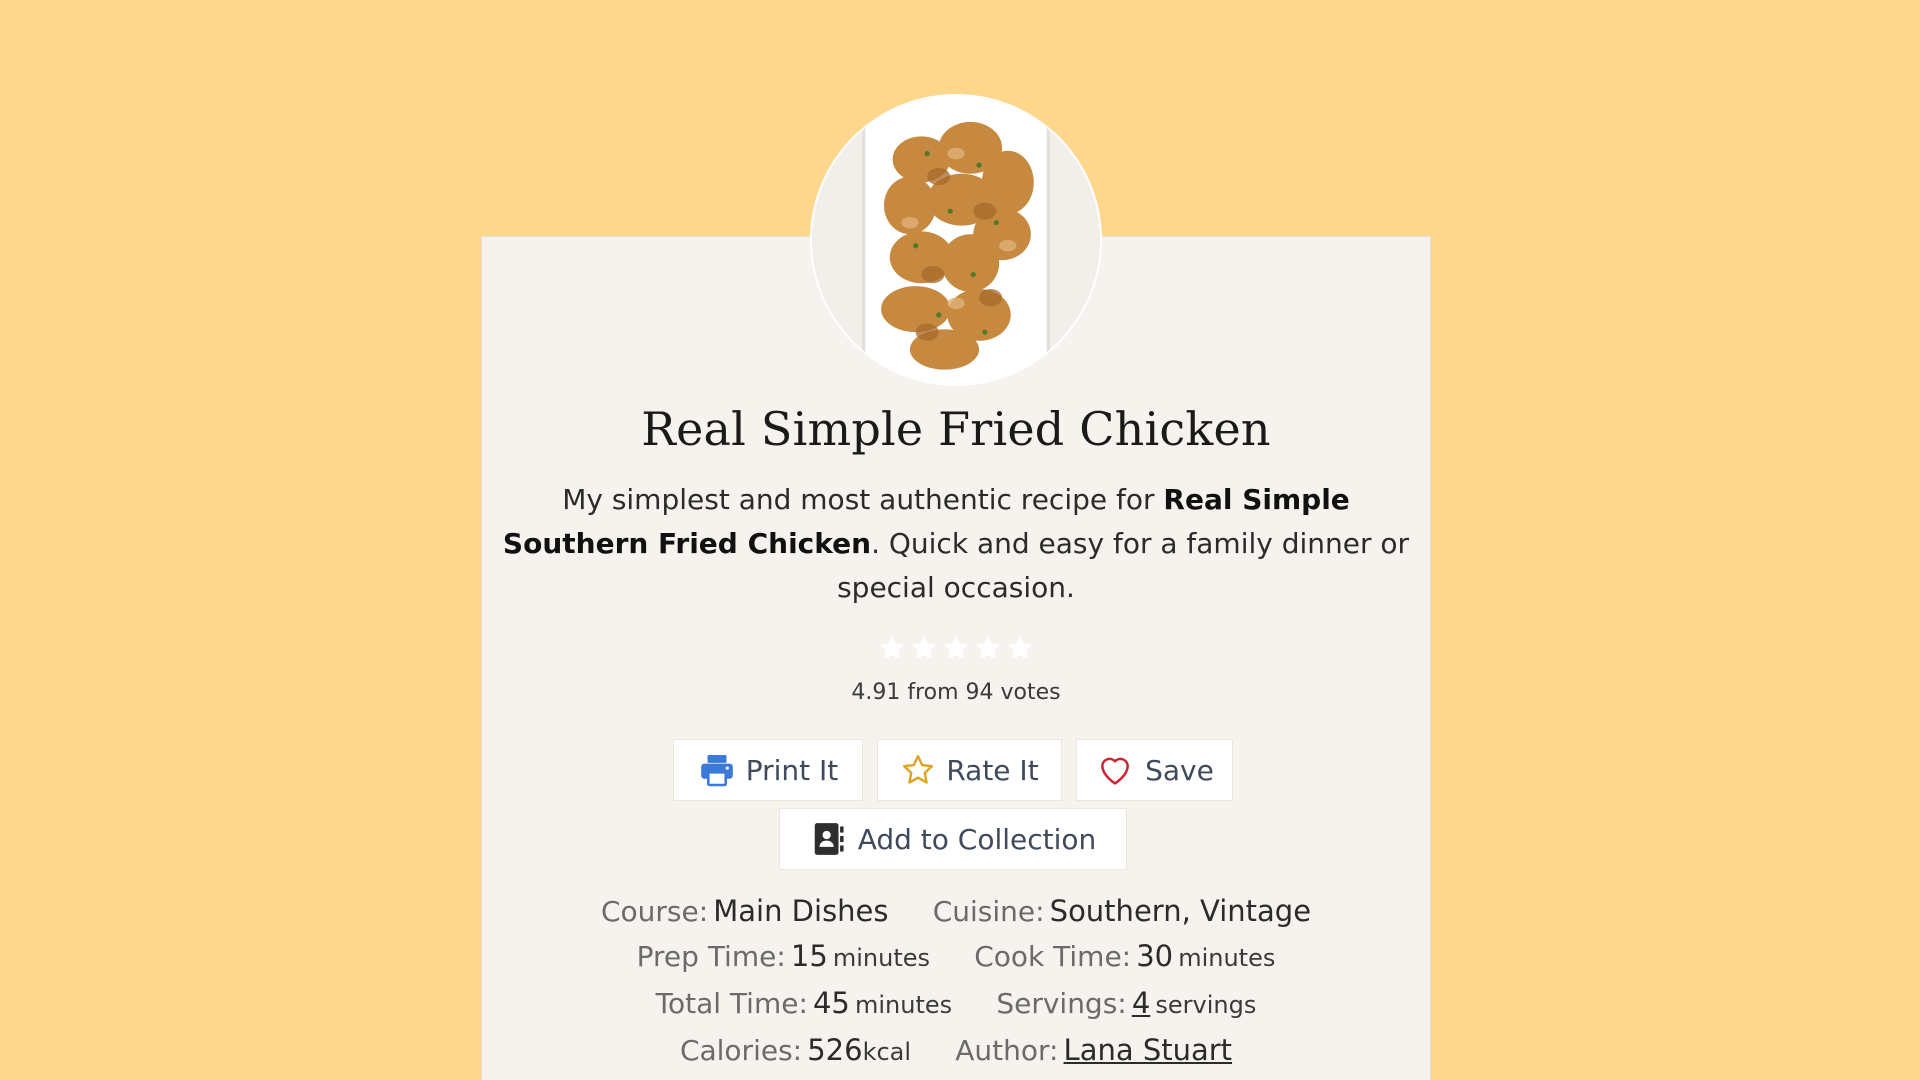  What do you see at coordinates (801, 911) in the screenshot?
I see `course-value: Main Dishes` at bounding box center [801, 911].